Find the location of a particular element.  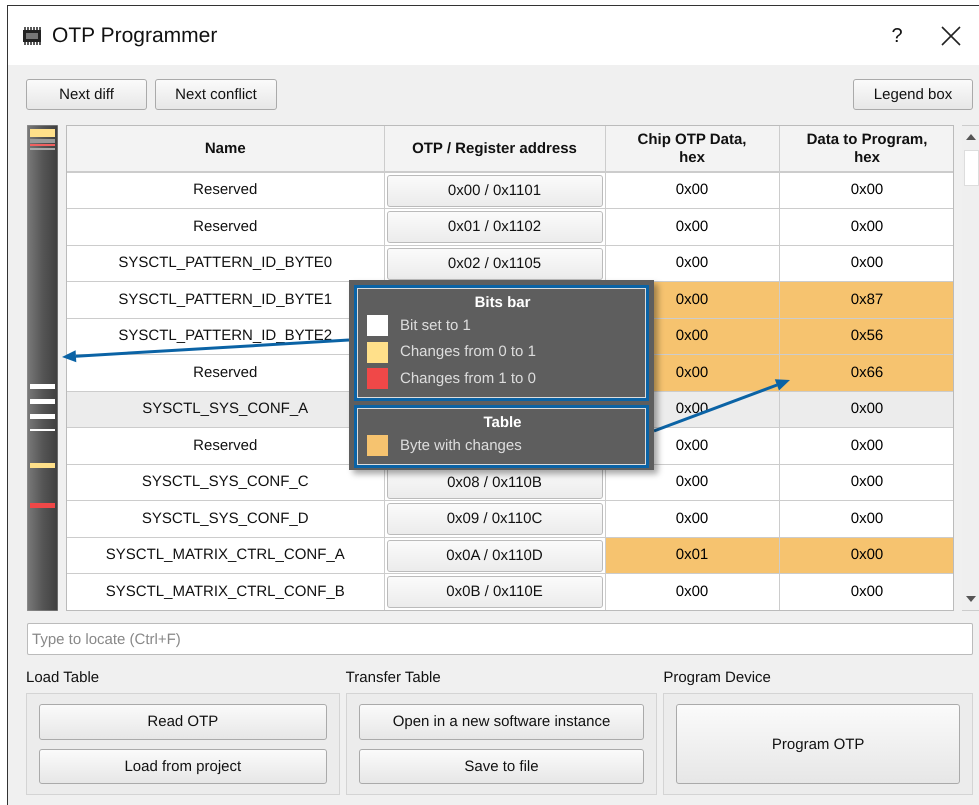

table-cell: 0x56 is located at coordinates (866, 336).